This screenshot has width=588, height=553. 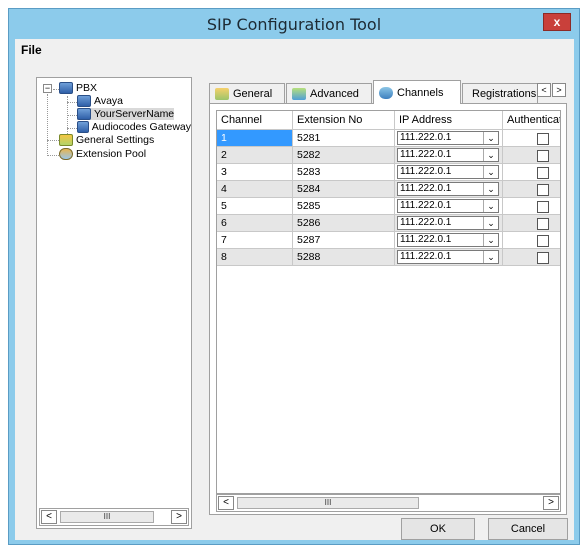 I want to click on window-title: SIP Configuration Tool, so click(x=294, y=24).